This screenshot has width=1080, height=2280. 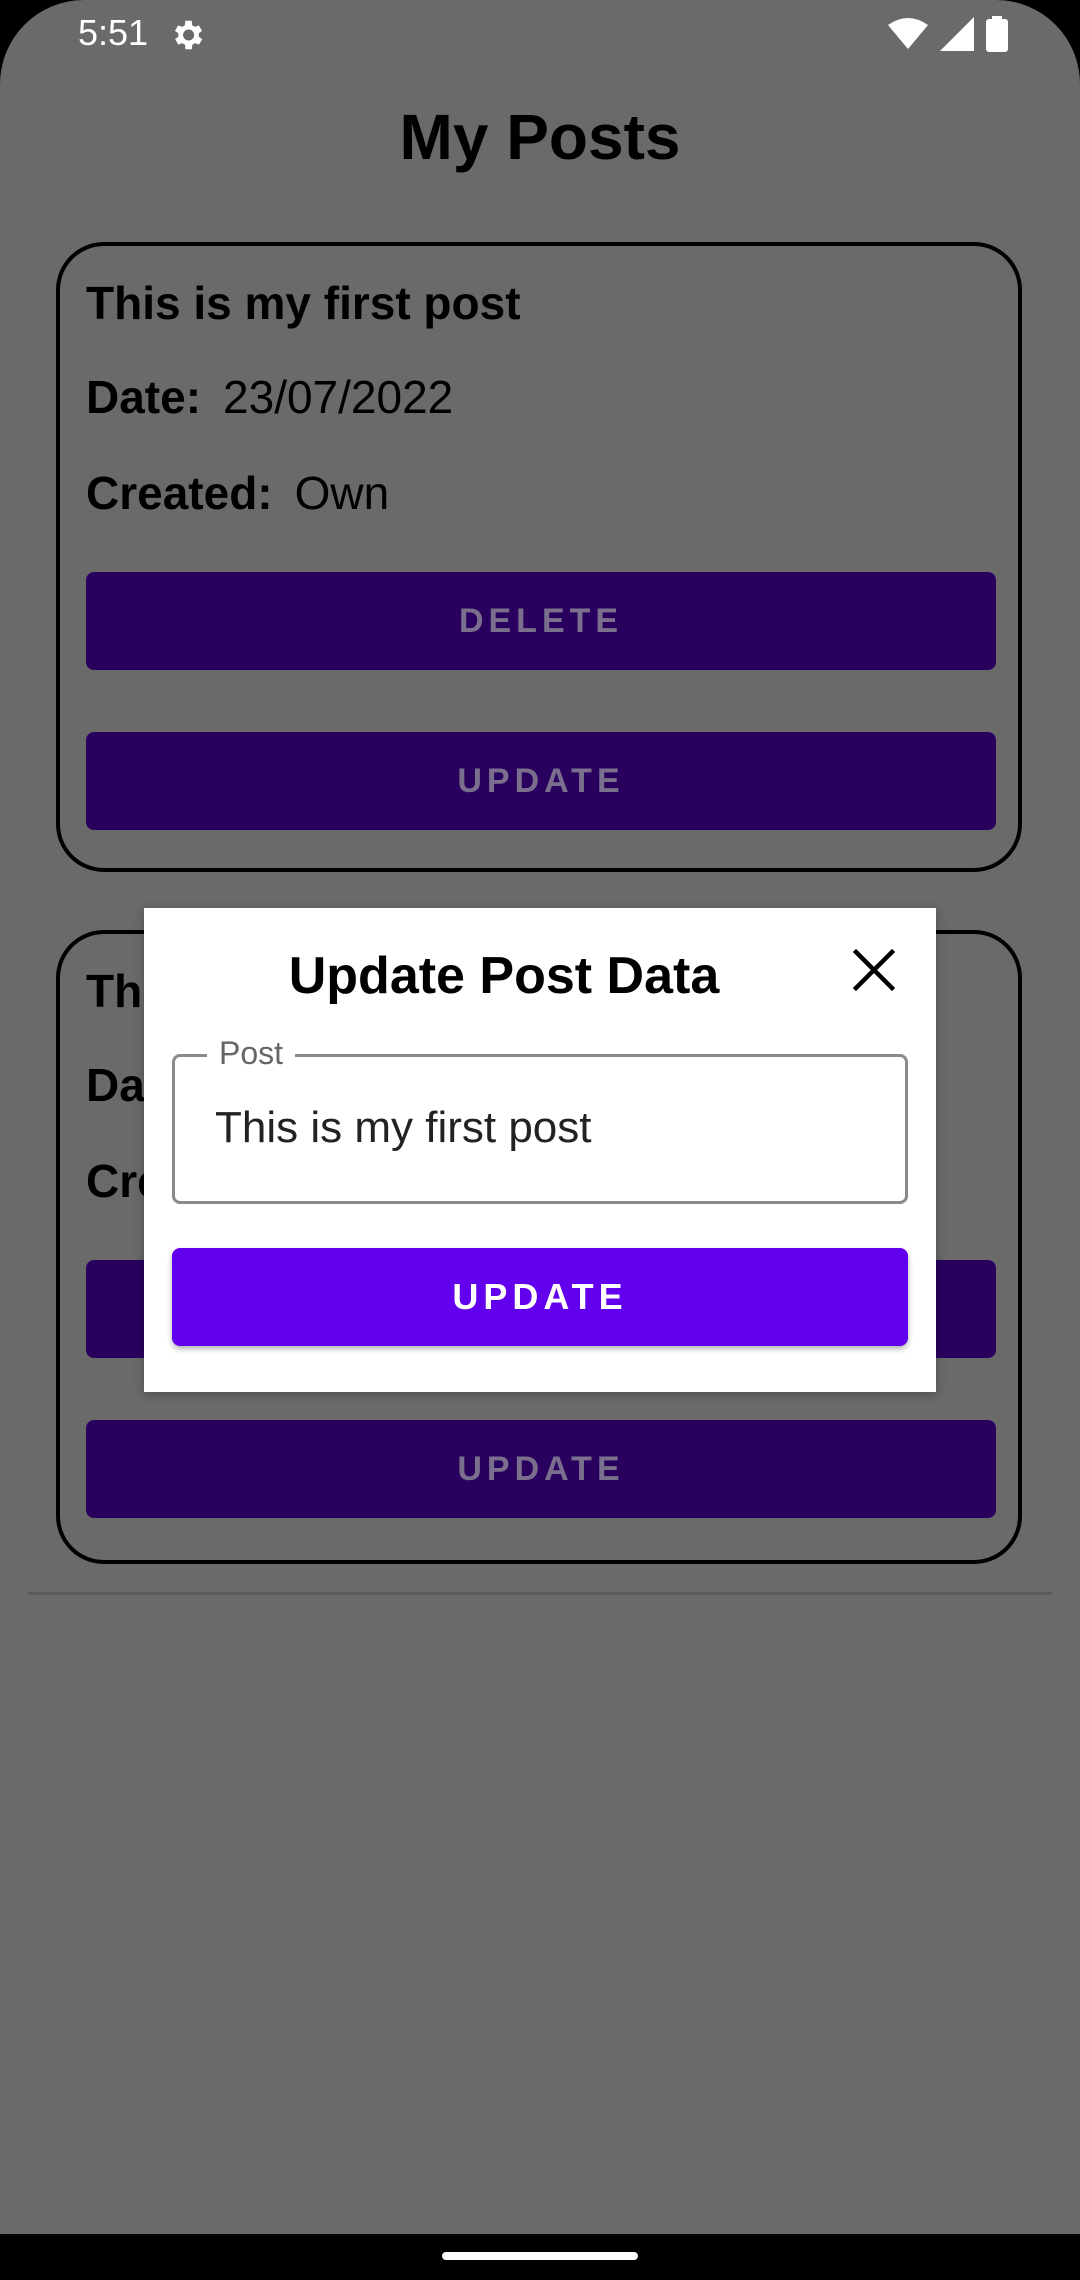 I want to click on gear-icon, so click(x=188, y=35).